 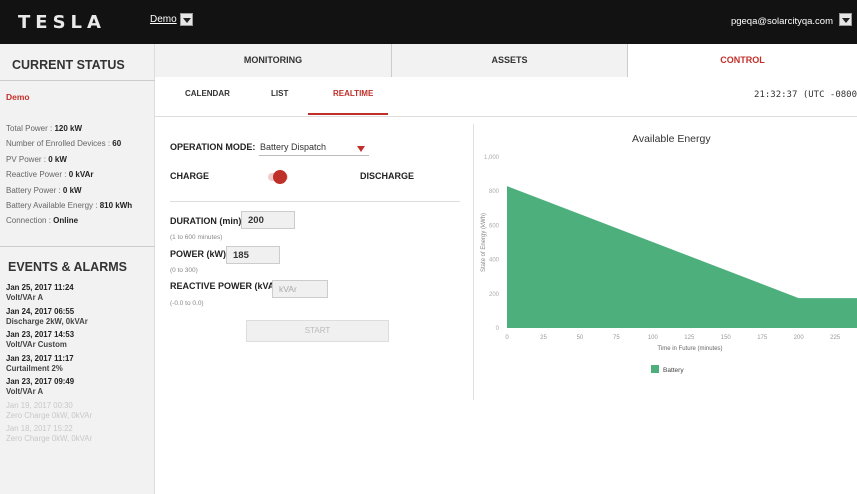 What do you see at coordinates (616, 338) in the screenshot?
I see `x-tick-label: 75` at bounding box center [616, 338].